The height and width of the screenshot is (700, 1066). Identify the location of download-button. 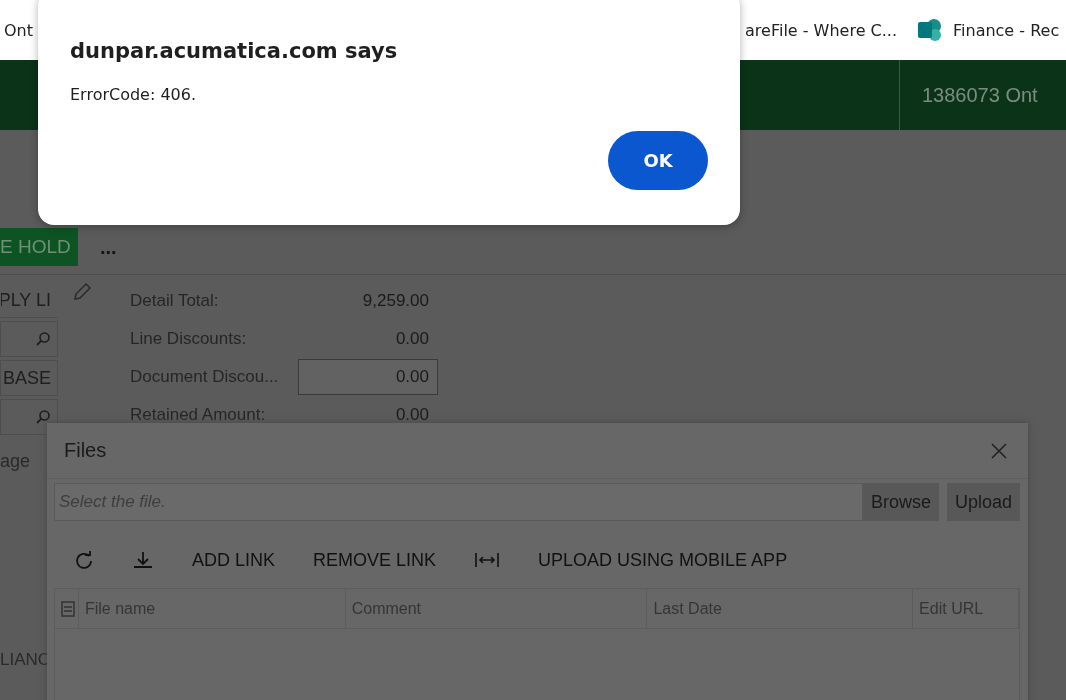
(143, 560).